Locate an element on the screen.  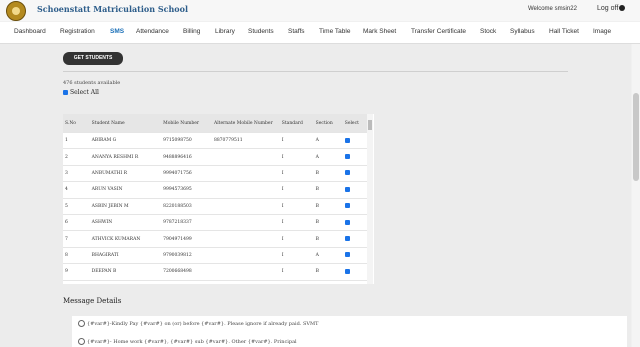
table-cell: 9790039812 is located at coordinates (186, 255).